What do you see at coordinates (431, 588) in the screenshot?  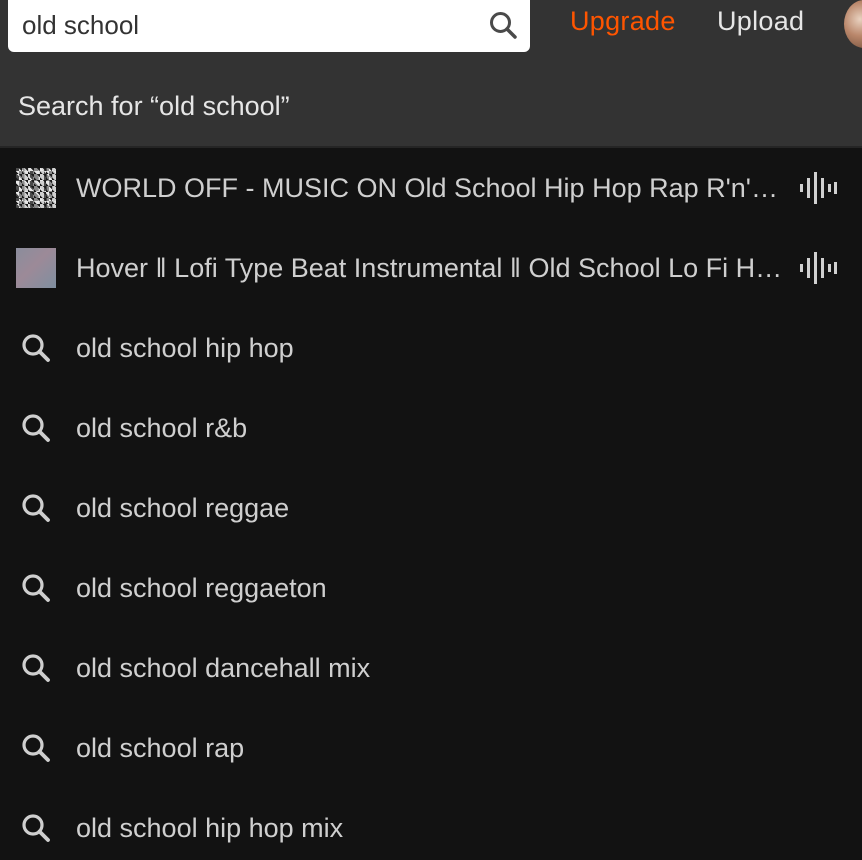 I see `suggestion-item: old school reggaeton` at bounding box center [431, 588].